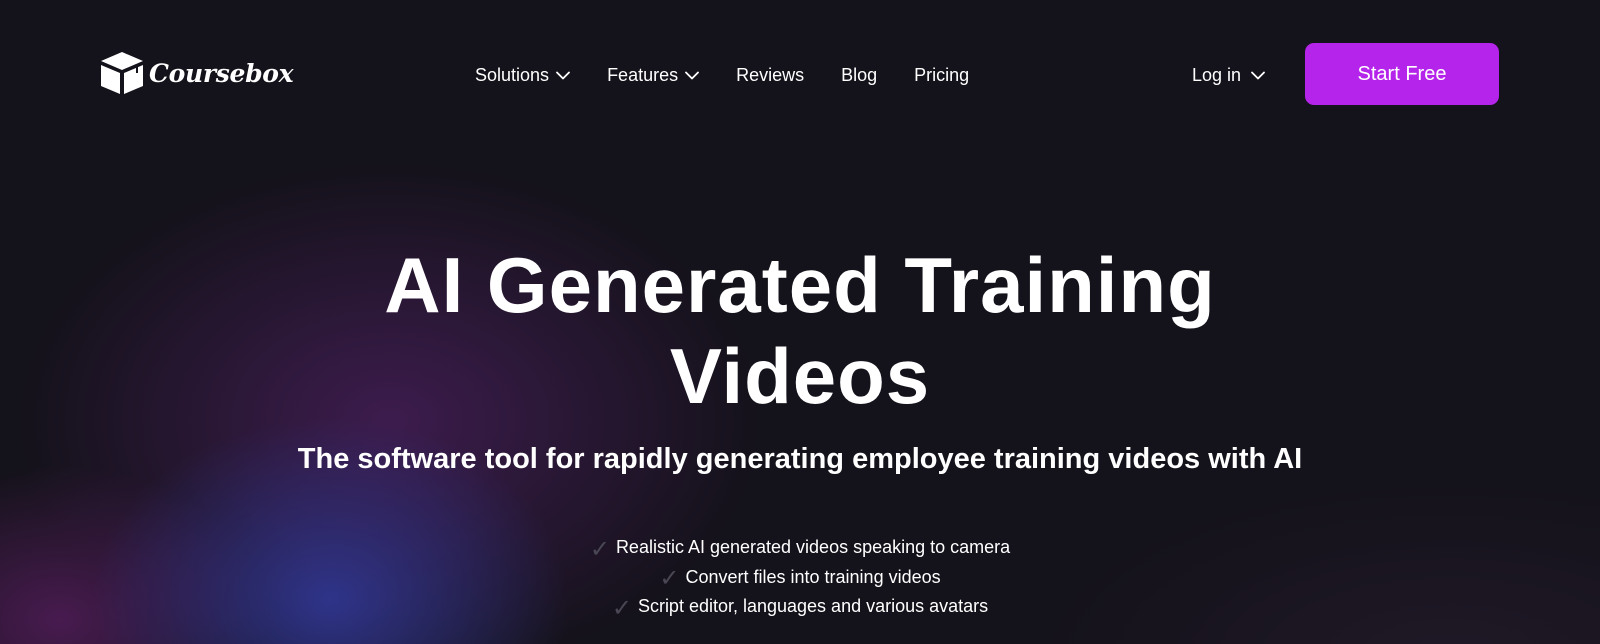  What do you see at coordinates (221, 73) in the screenshot?
I see `brand-name: Coursebox` at bounding box center [221, 73].